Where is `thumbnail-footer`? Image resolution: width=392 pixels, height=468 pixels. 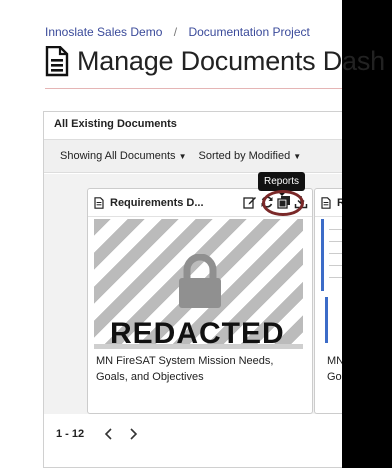 thumbnail-footer is located at coordinates (198, 346).